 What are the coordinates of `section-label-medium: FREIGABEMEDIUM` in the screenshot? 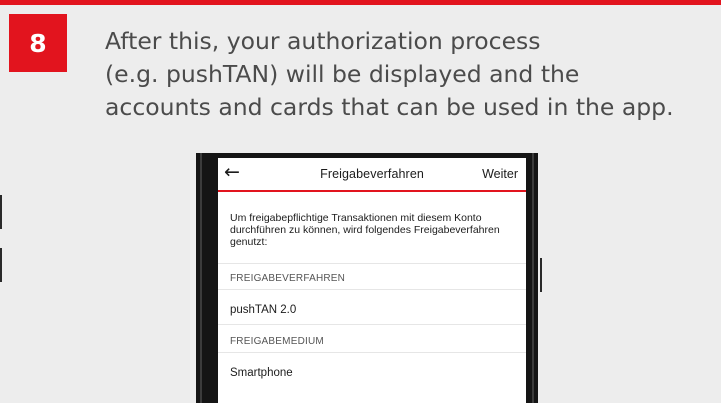 It's located at (277, 341).